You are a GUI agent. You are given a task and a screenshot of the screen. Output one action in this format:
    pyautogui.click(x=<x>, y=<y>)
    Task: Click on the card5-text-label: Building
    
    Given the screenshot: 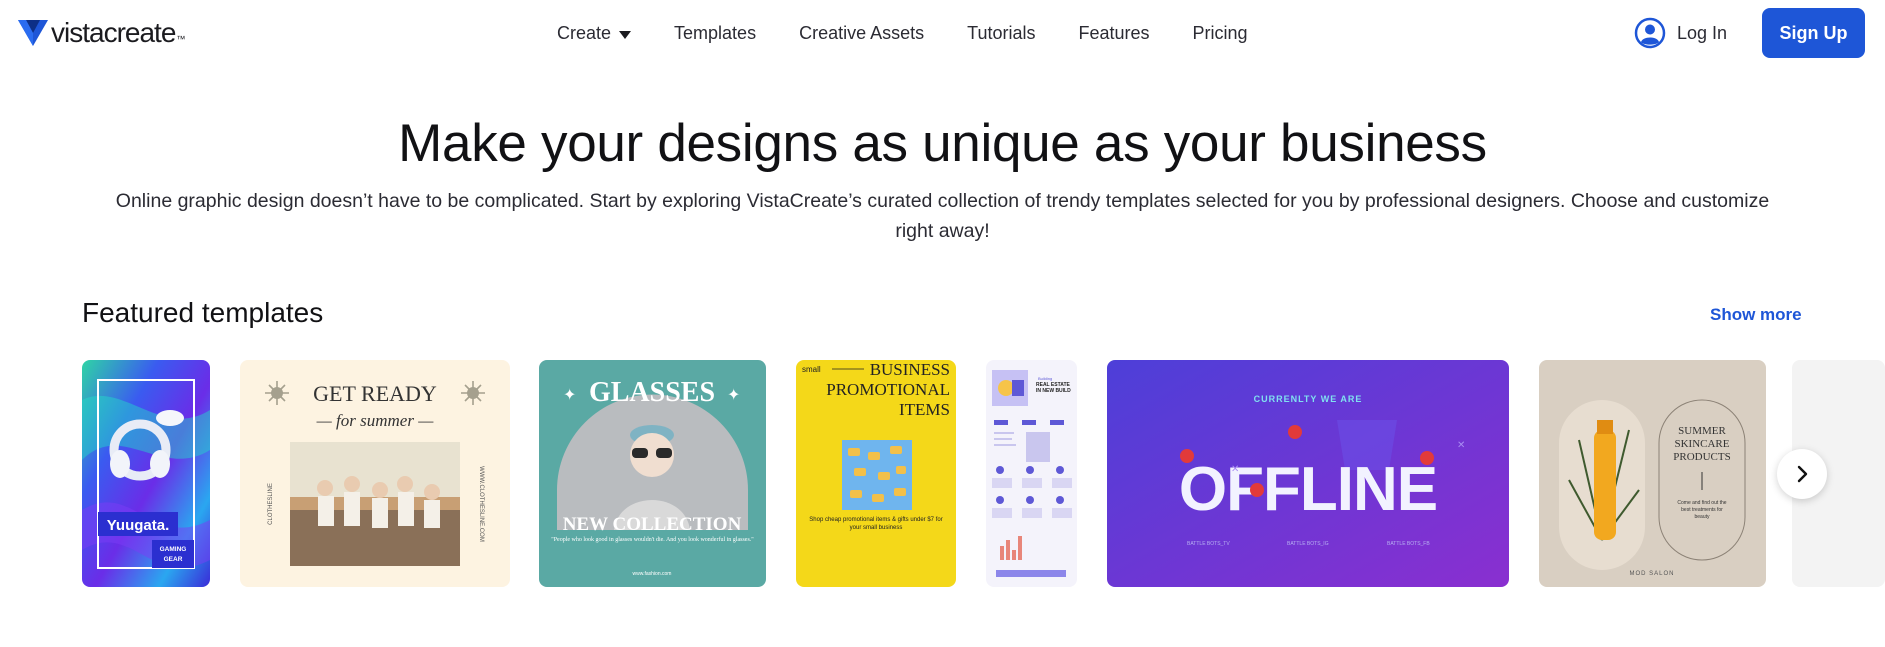 What is the action you would take?
    pyautogui.click(x=1045, y=378)
    